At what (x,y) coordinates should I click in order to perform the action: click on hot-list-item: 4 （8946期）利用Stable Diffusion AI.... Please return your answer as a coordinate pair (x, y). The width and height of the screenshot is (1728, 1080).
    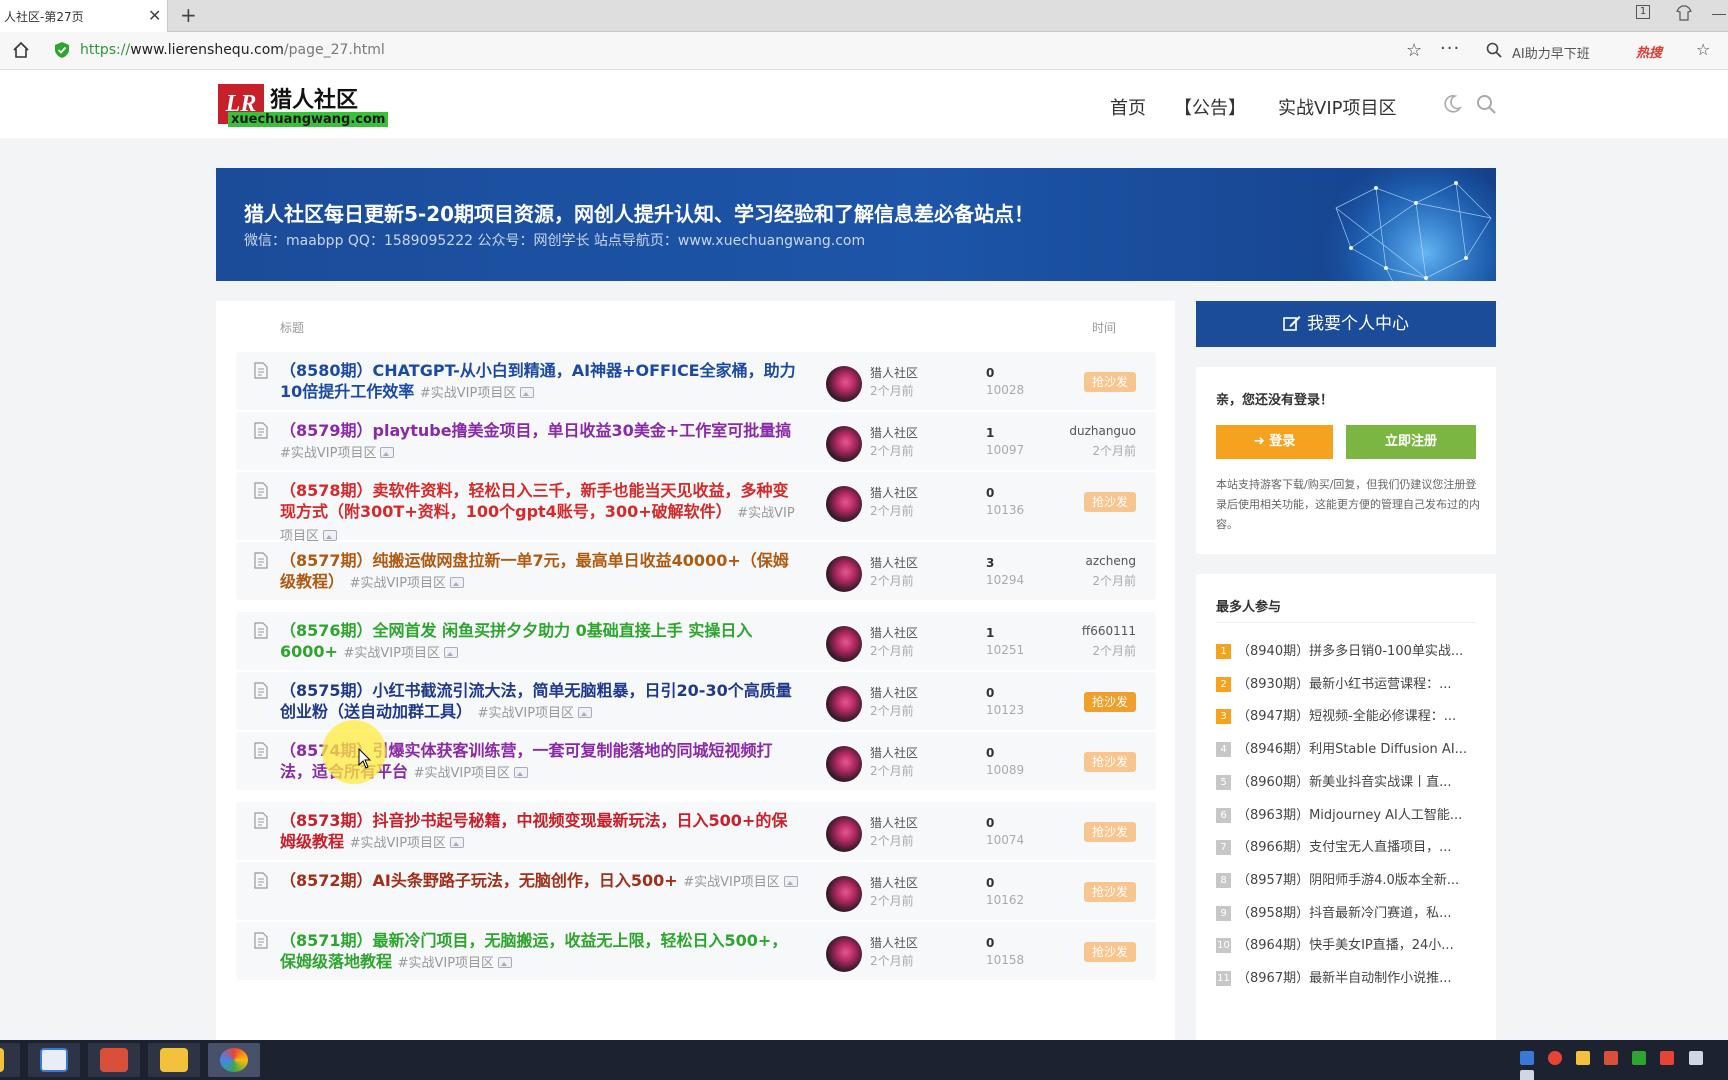
    Looking at the image, I should click on (1348, 748).